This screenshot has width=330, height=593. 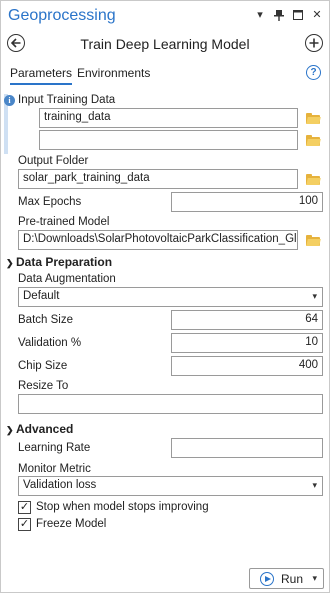 What do you see at coordinates (71, 524) in the screenshot?
I see `freeze-model-label: Freeze Model` at bounding box center [71, 524].